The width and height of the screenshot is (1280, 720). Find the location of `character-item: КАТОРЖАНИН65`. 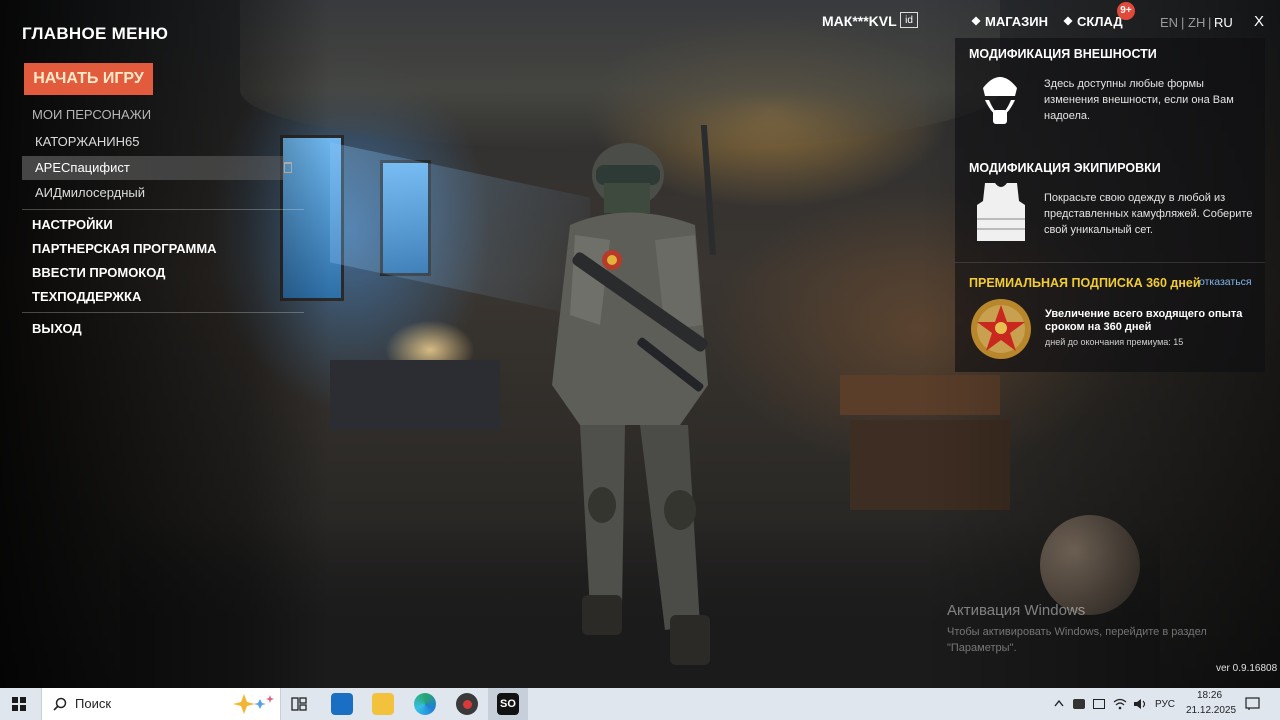

character-item: КАТОРЖАНИН65 is located at coordinates (153, 142).